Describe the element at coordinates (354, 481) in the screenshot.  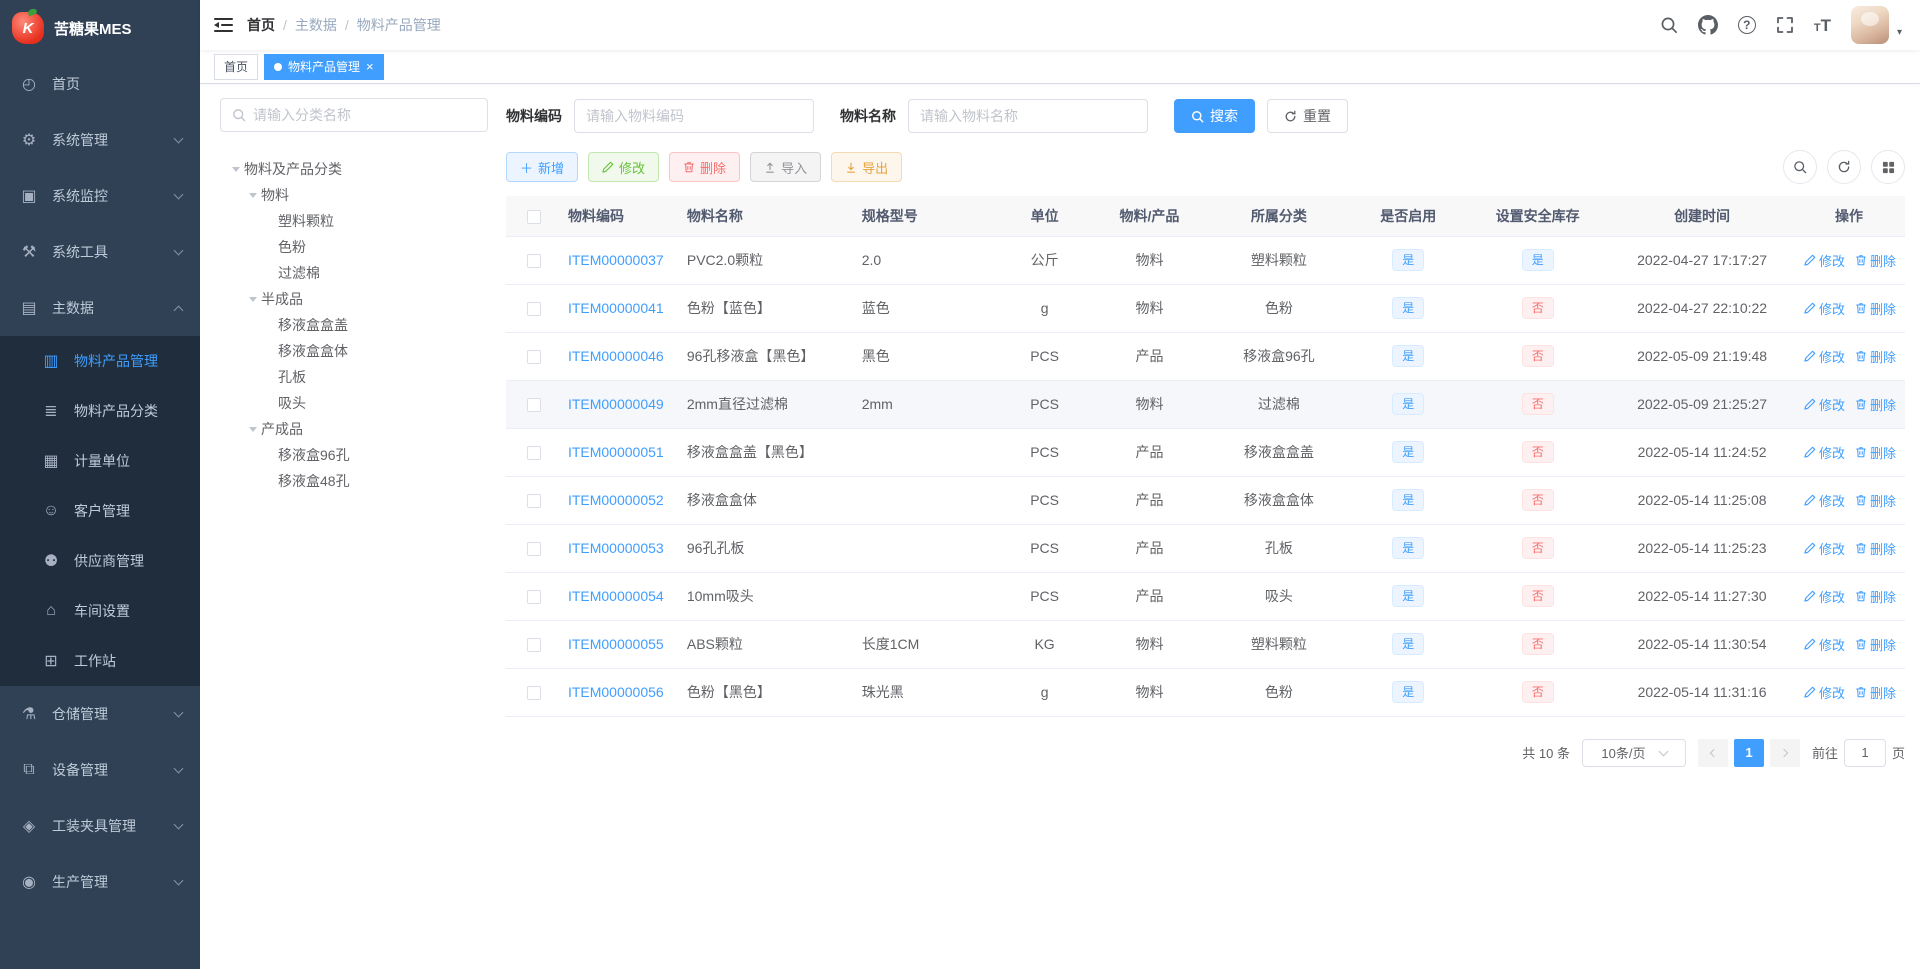
I see `tree-node: 移液盒48孔` at that location.